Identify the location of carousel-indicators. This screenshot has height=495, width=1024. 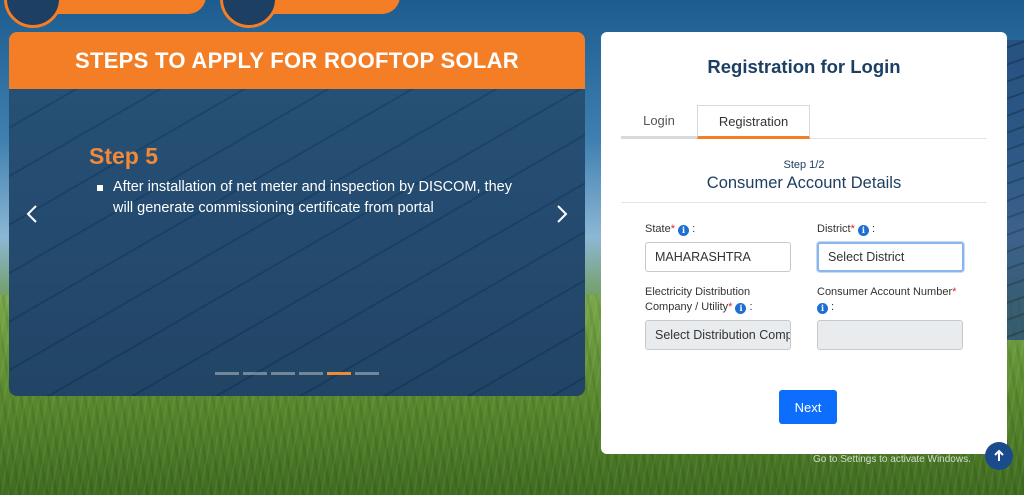
(297, 373).